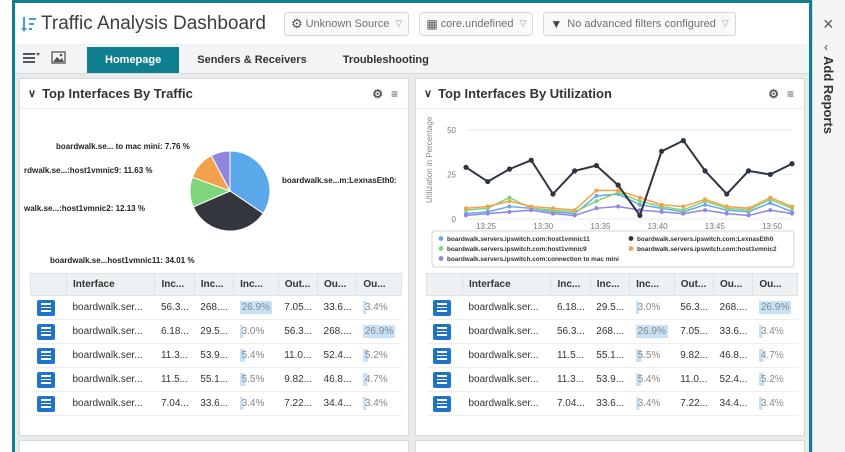 This screenshot has height=452, width=845. I want to click on filter-dropdown: ▼ No advanced filters configured ▽, so click(639, 23).